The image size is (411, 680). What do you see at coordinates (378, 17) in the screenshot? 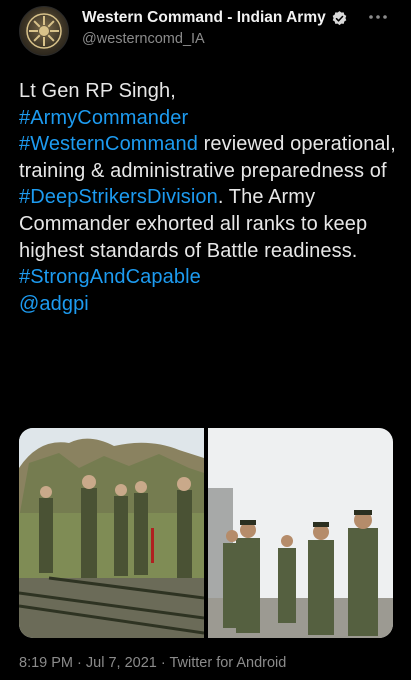
I see `more-options-icon` at bounding box center [378, 17].